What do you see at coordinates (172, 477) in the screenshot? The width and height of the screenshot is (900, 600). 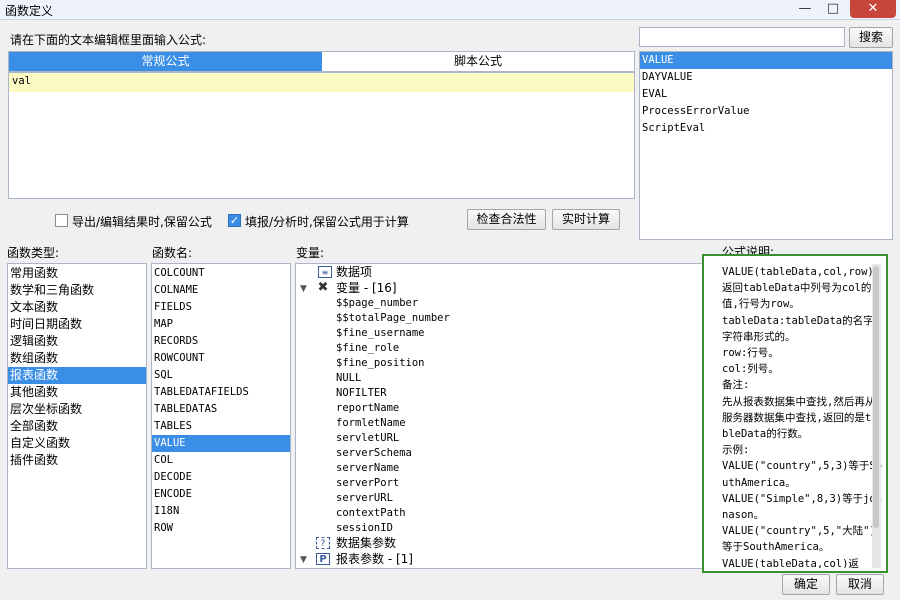 I see `list-item: DECODE` at bounding box center [172, 477].